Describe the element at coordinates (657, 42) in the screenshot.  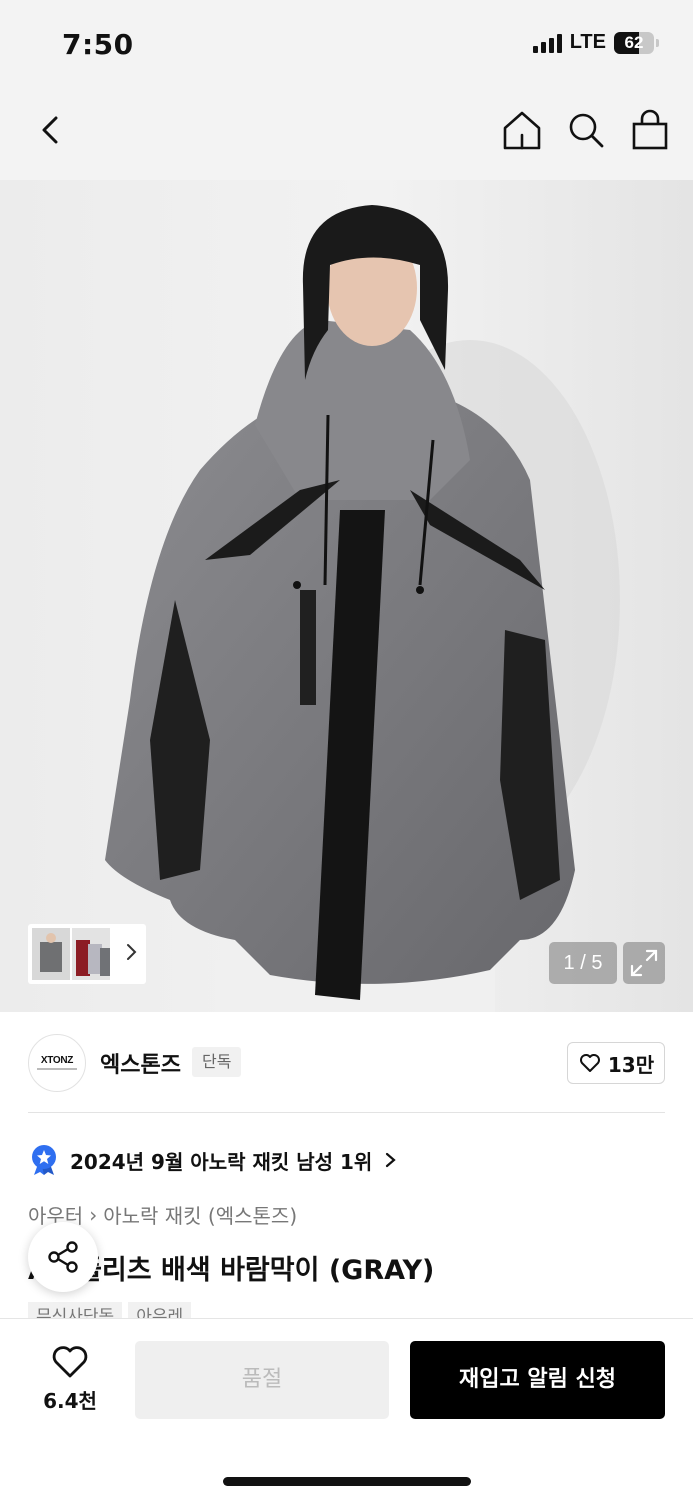
I see `battery-cap` at that location.